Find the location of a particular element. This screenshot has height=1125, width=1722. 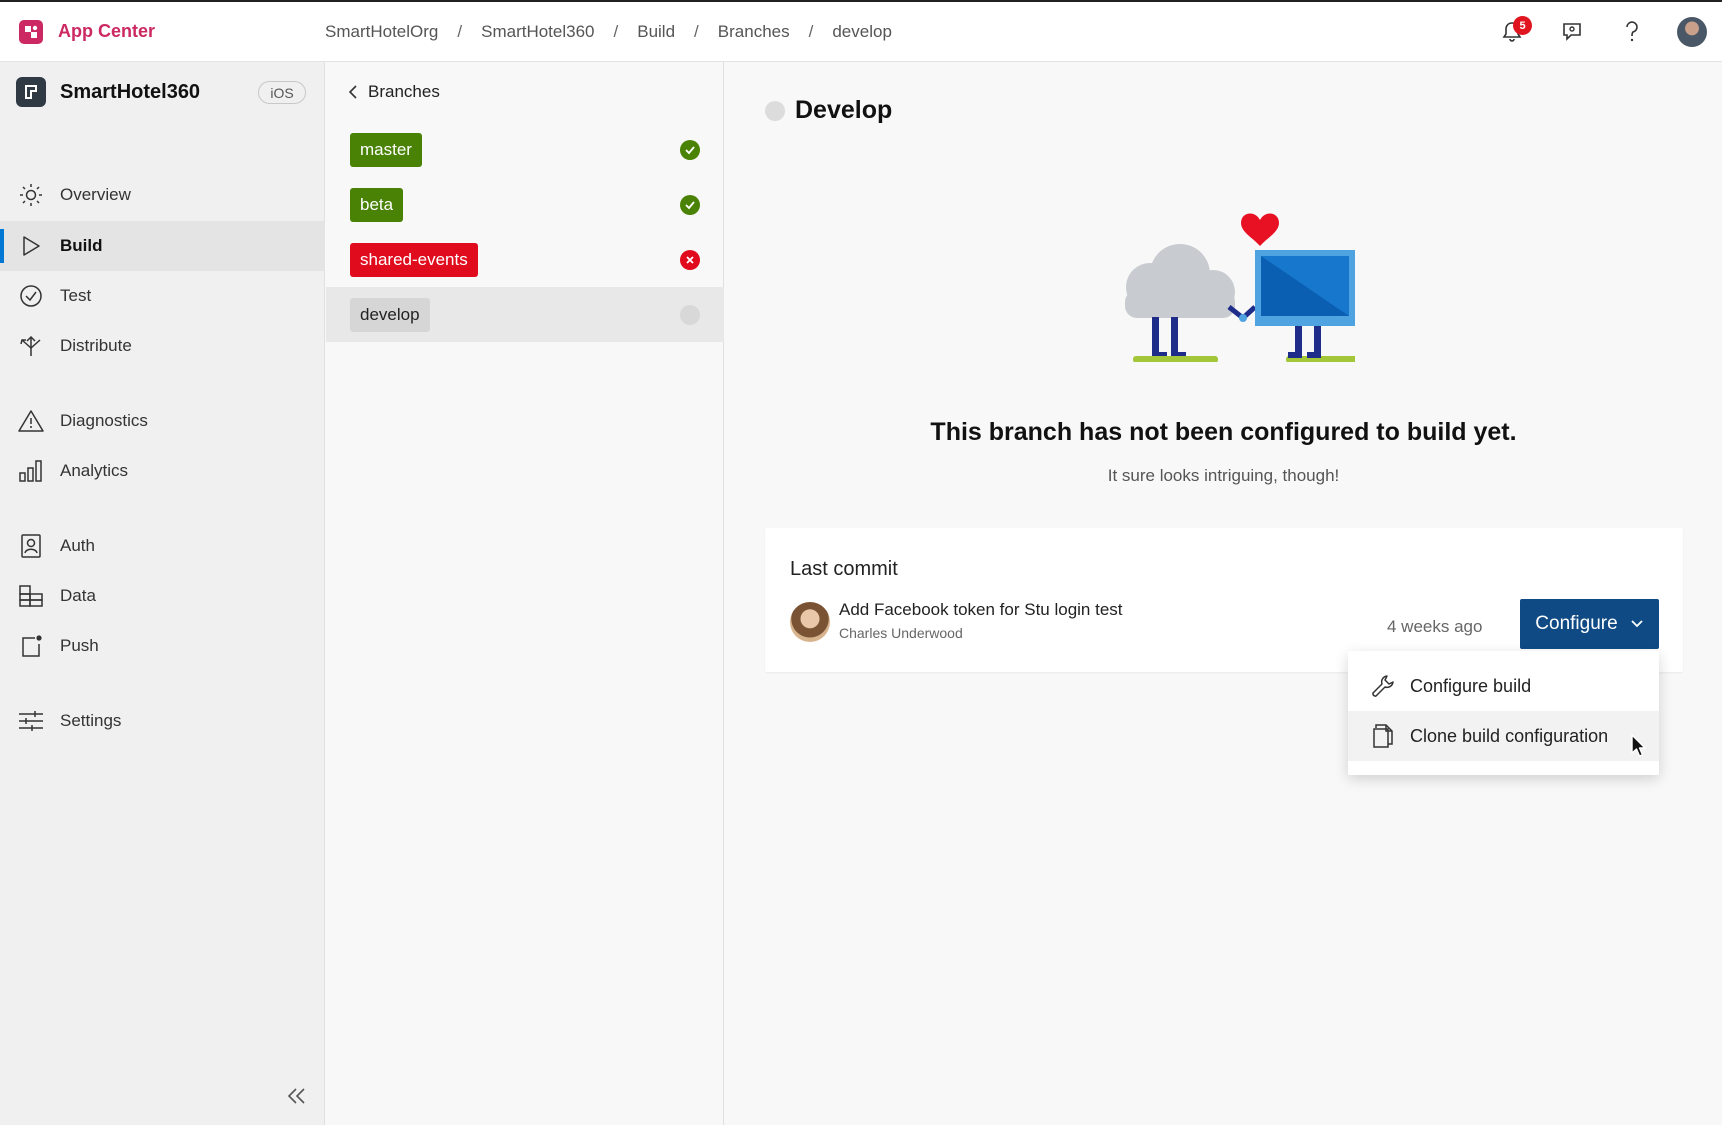

sidebar-item-label: Diagnostics is located at coordinates (104, 420).